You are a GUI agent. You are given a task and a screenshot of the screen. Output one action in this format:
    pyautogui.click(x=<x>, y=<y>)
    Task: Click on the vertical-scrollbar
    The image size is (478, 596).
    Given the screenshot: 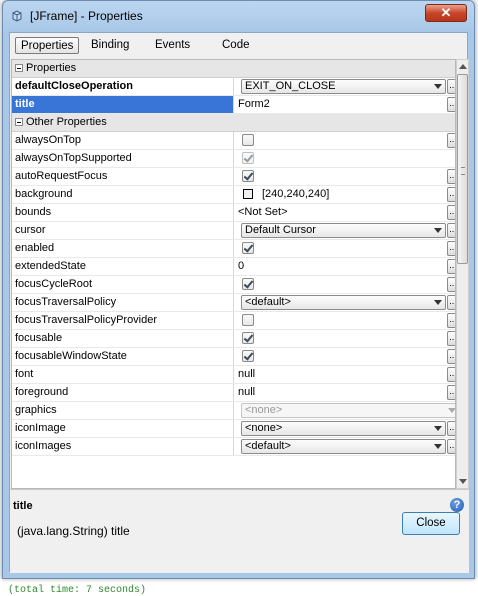 What is the action you would take?
    pyautogui.click(x=462, y=274)
    